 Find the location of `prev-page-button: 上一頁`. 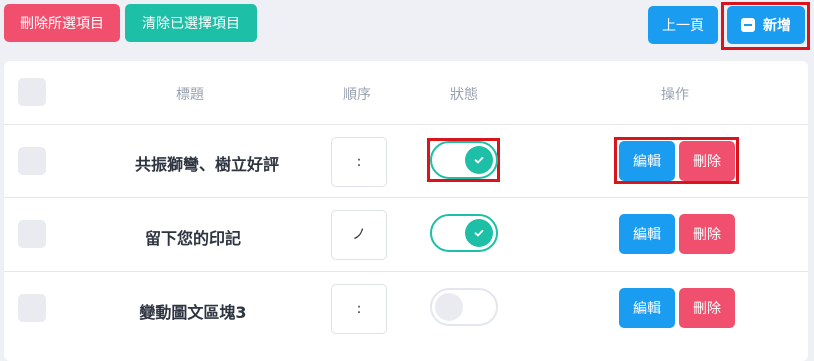

prev-page-button: 上一頁 is located at coordinates (683, 25).